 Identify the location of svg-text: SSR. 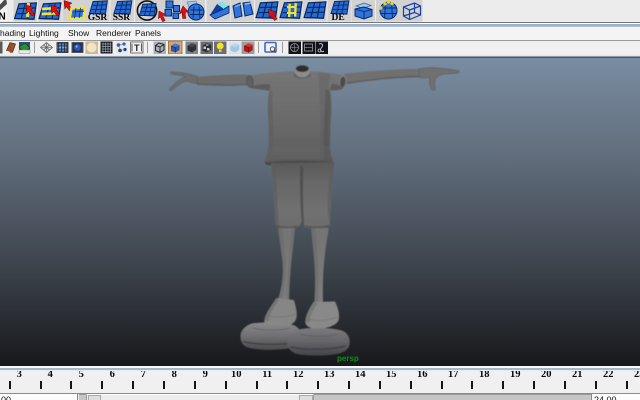
(122, 17).